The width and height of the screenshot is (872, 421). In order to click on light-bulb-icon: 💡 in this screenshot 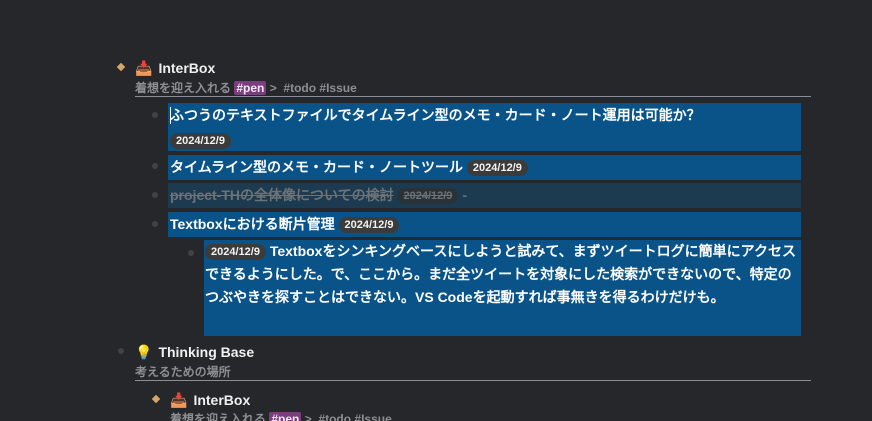, I will do `click(144, 352)`.